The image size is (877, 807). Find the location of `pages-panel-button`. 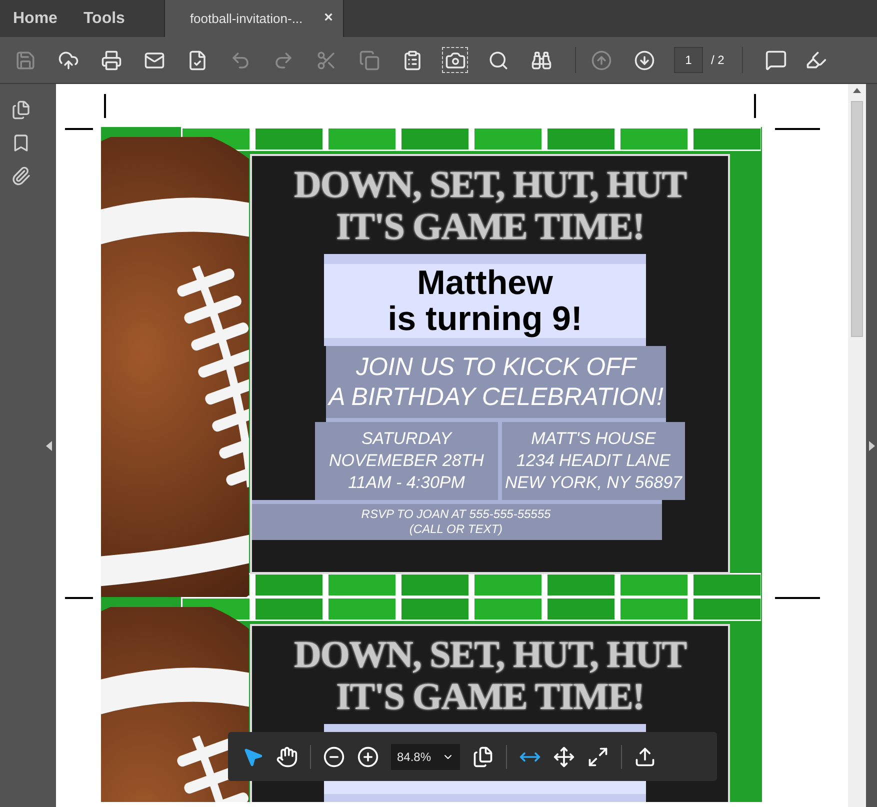

pages-panel-button is located at coordinates (21, 110).